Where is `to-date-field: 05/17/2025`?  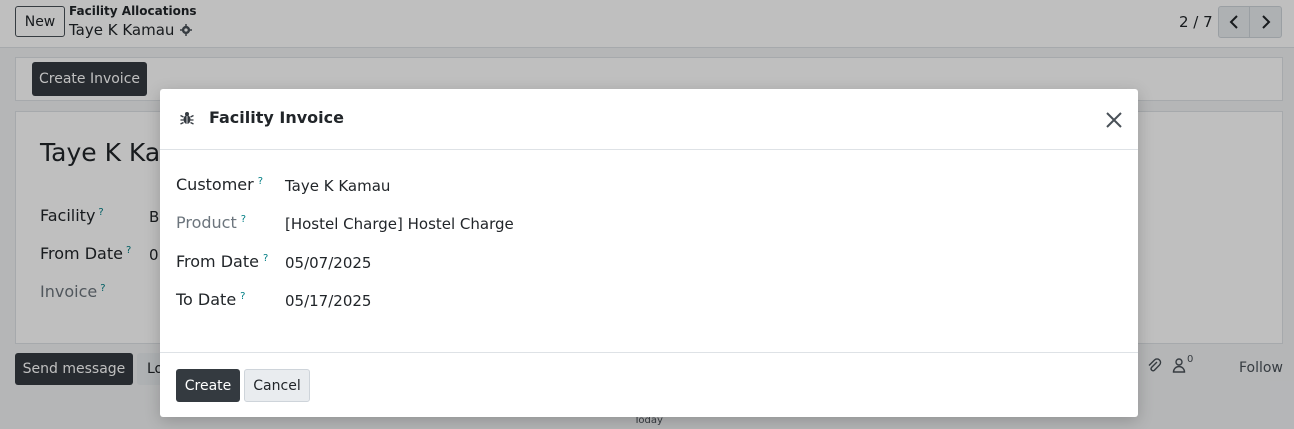
to-date-field: 05/17/2025 is located at coordinates (328, 301).